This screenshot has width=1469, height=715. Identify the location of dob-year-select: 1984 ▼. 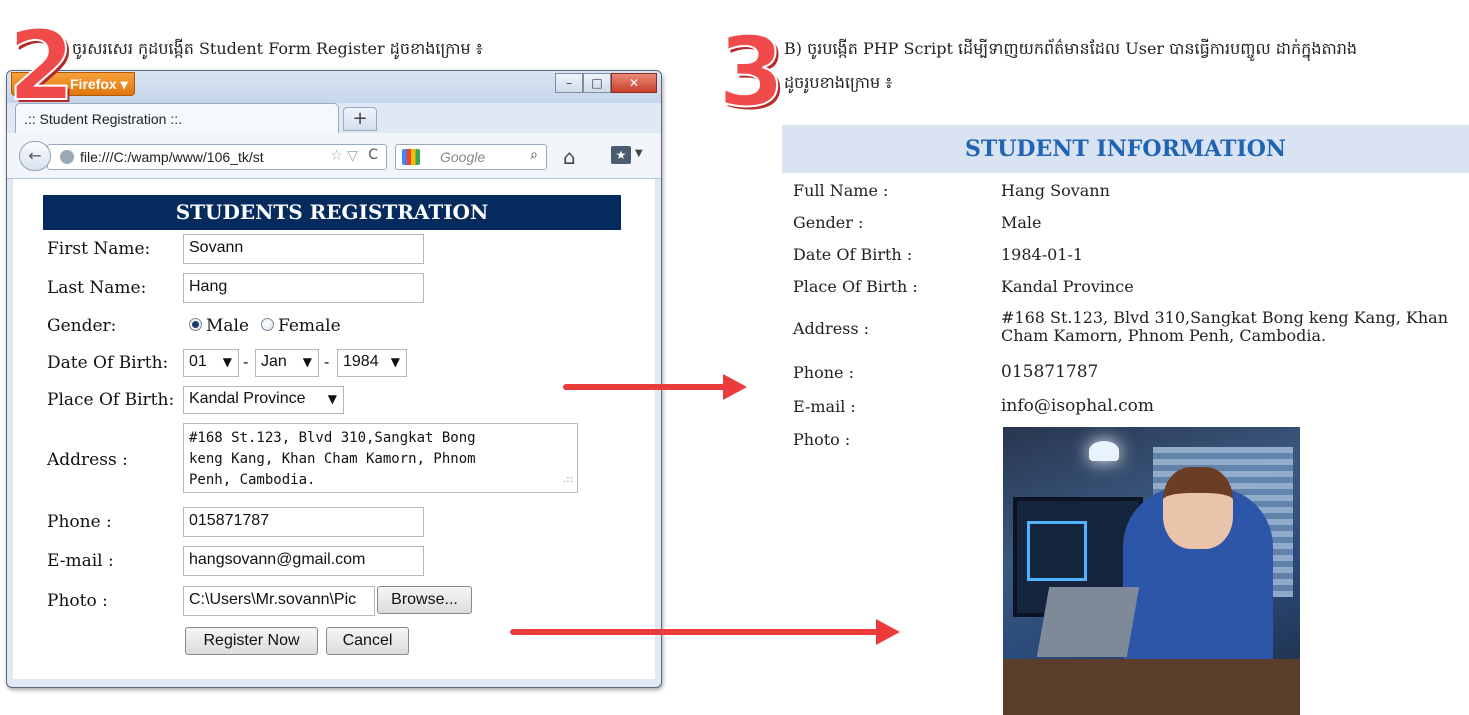
(372, 363).